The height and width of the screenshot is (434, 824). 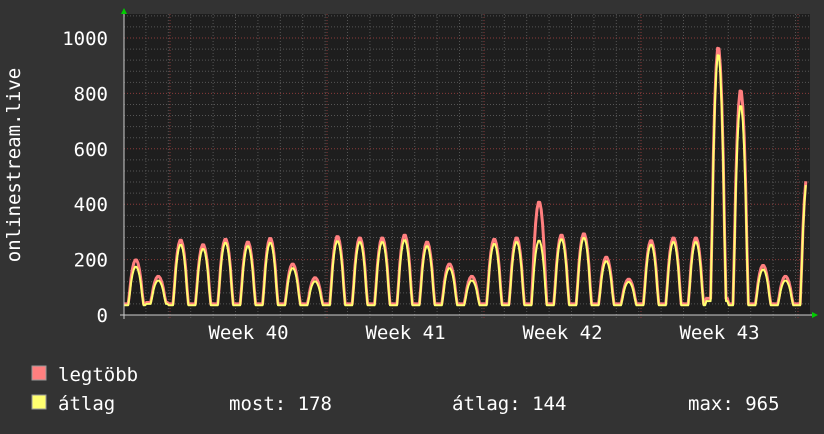 What do you see at coordinates (509, 404) in the screenshot?
I see `stat-average: átlag: 144` at bounding box center [509, 404].